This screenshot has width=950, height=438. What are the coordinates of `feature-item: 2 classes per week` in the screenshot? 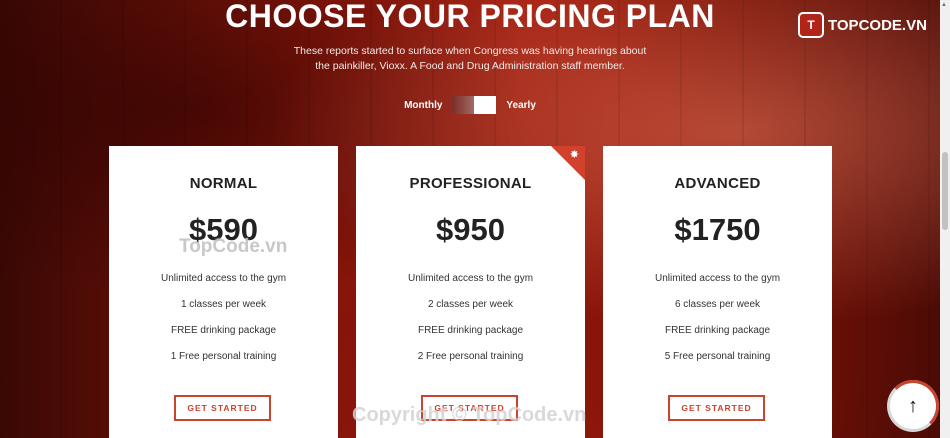 It's located at (470, 304).